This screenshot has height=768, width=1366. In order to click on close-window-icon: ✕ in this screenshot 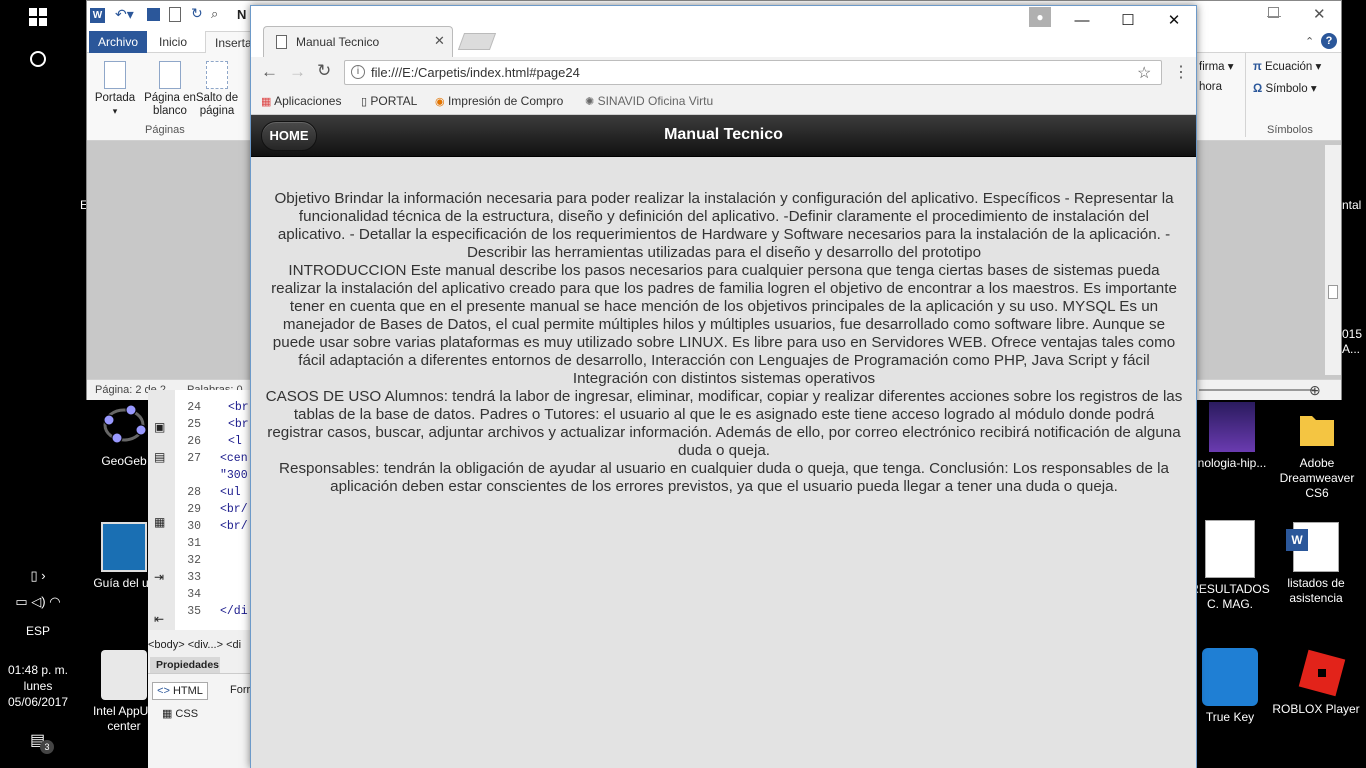, I will do `click(1174, 21)`.